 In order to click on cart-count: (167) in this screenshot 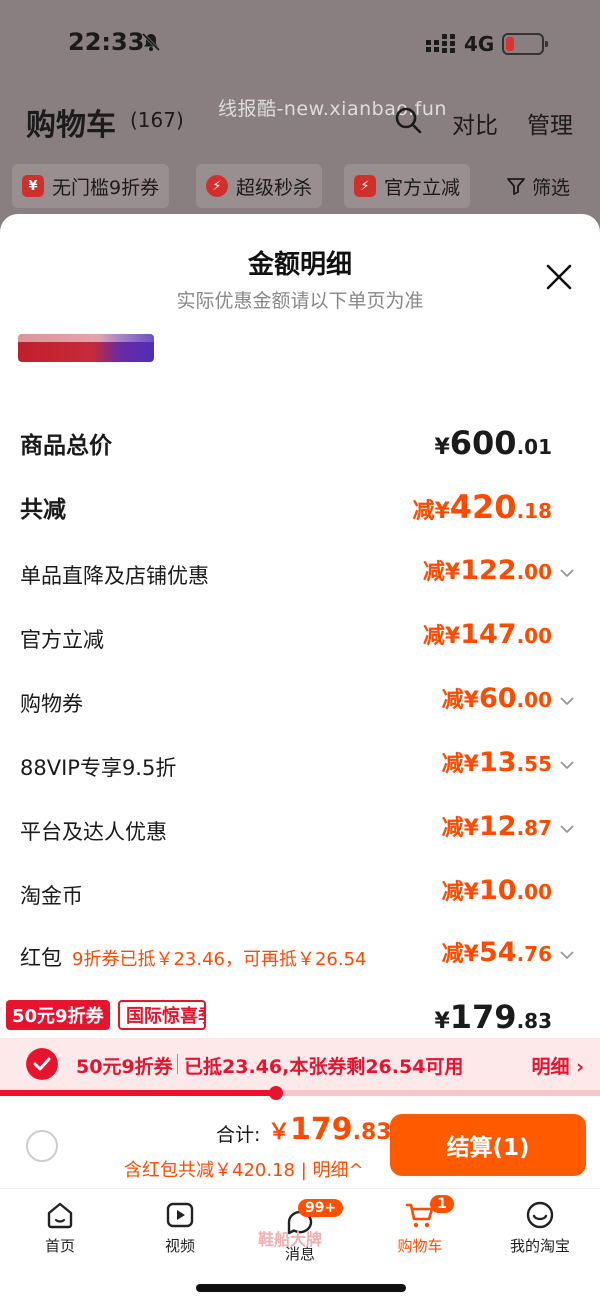, I will do `click(157, 120)`.